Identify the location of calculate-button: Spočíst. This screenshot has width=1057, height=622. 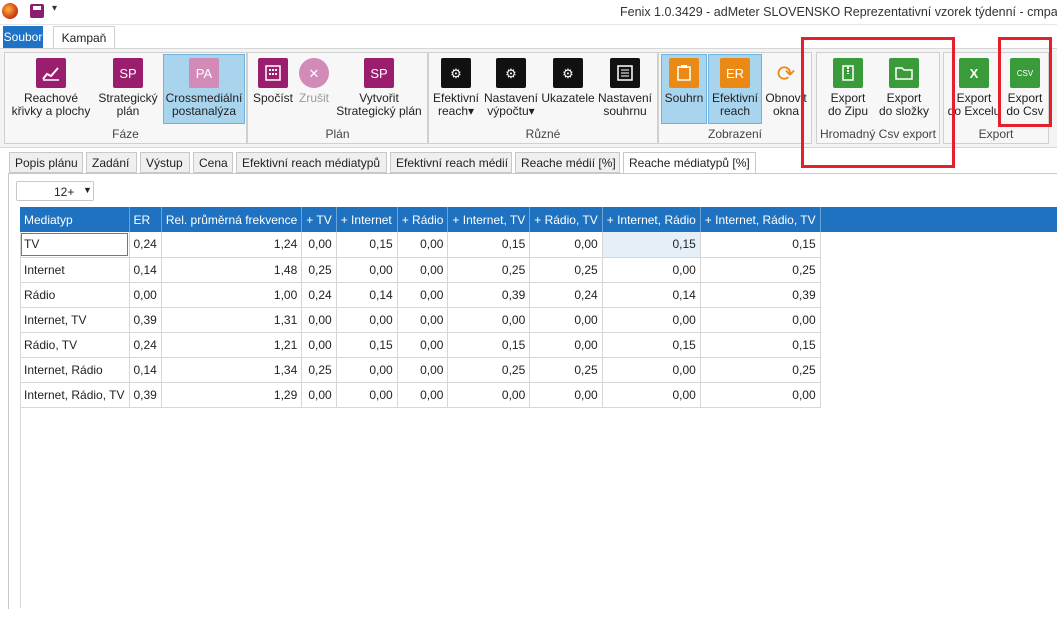
(273, 80).